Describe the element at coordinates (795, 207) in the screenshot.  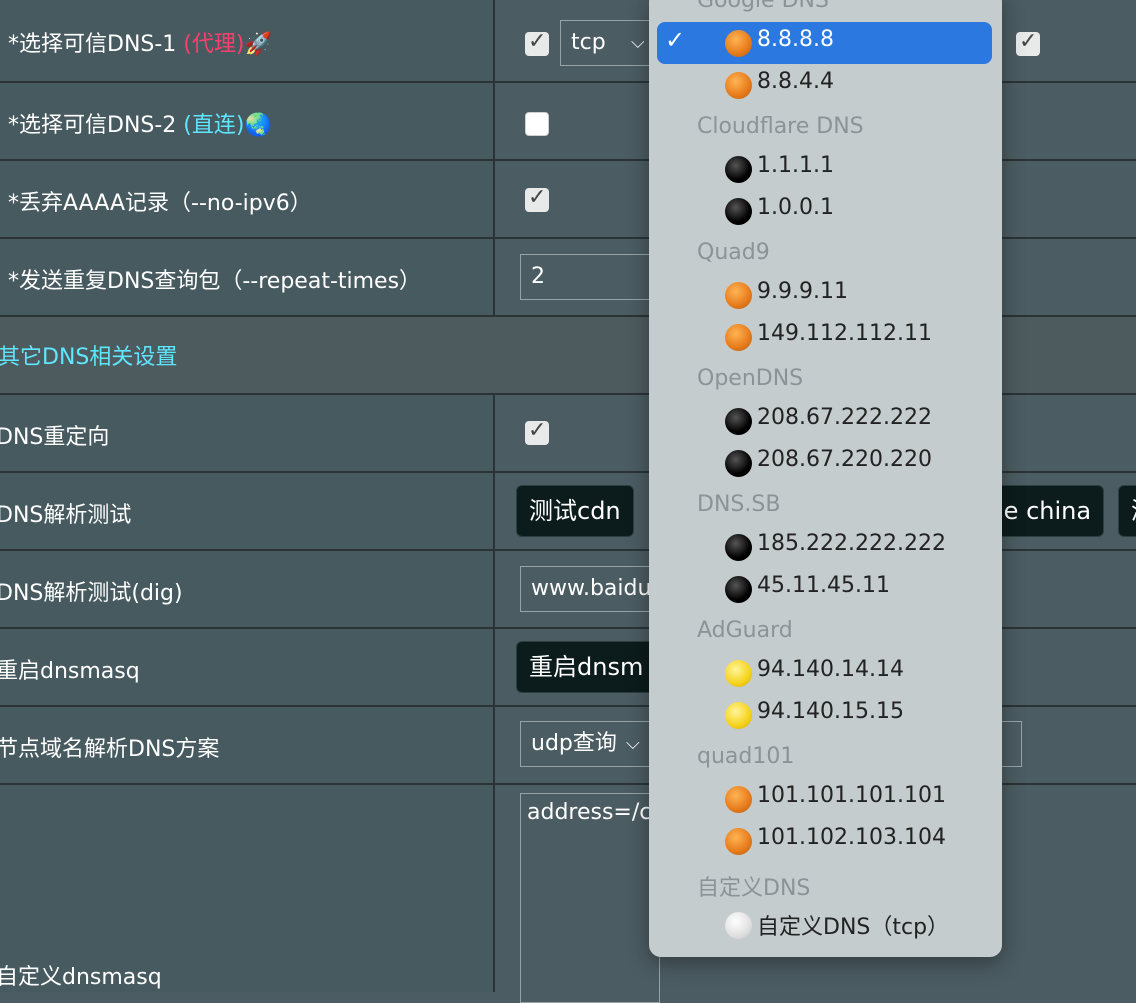
I see `dns-option-label: 1.0.0.1` at that location.